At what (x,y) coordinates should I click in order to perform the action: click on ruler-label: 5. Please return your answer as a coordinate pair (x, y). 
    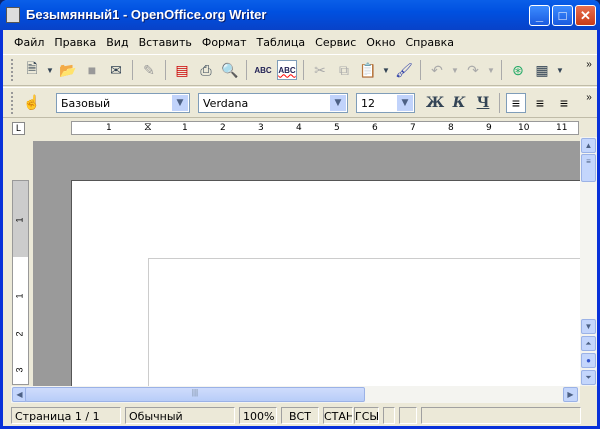
    Looking at the image, I should click on (337, 128).